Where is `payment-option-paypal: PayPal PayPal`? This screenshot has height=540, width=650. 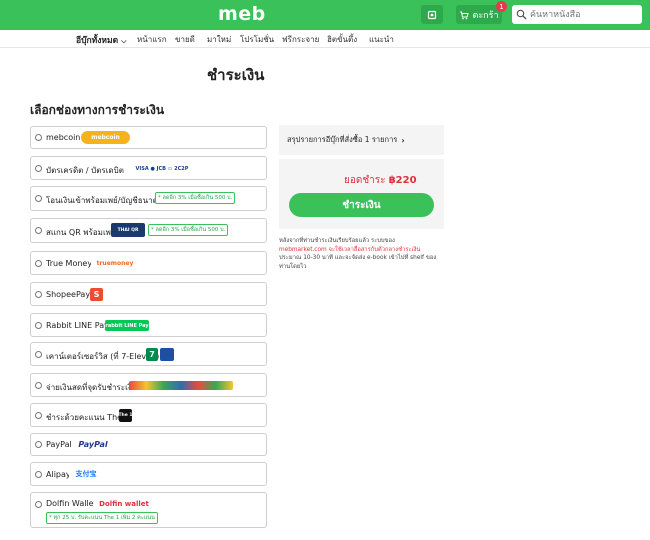
payment-option-paypal: PayPal PayPal is located at coordinates (148, 444).